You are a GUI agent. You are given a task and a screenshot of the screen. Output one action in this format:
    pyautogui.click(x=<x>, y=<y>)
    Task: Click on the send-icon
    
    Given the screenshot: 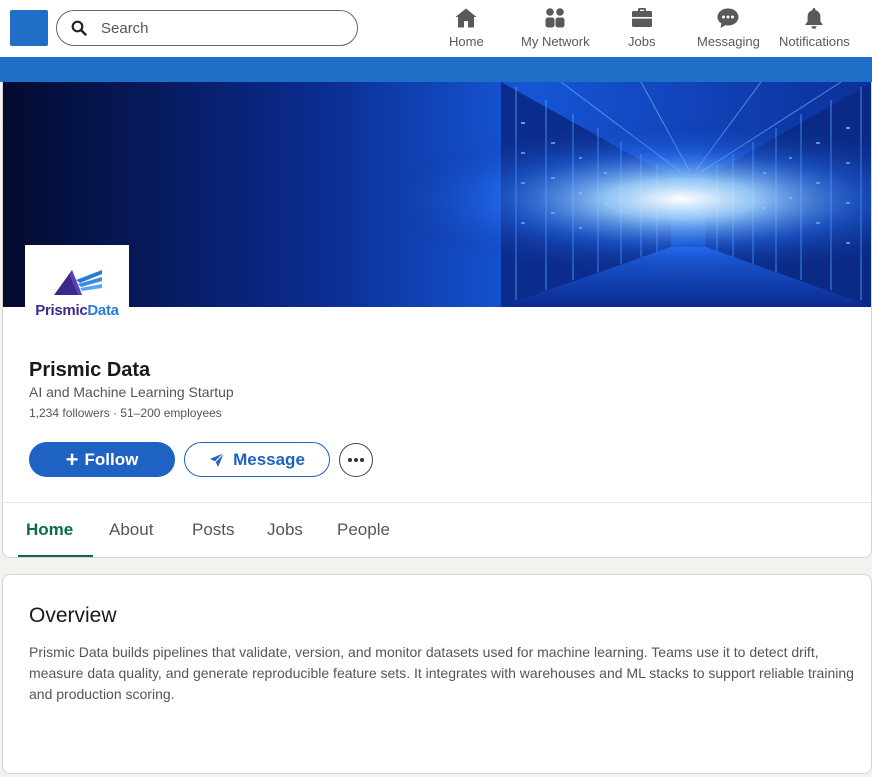 What is the action you would take?
    pyautogui.click(x=217, y=459)
    